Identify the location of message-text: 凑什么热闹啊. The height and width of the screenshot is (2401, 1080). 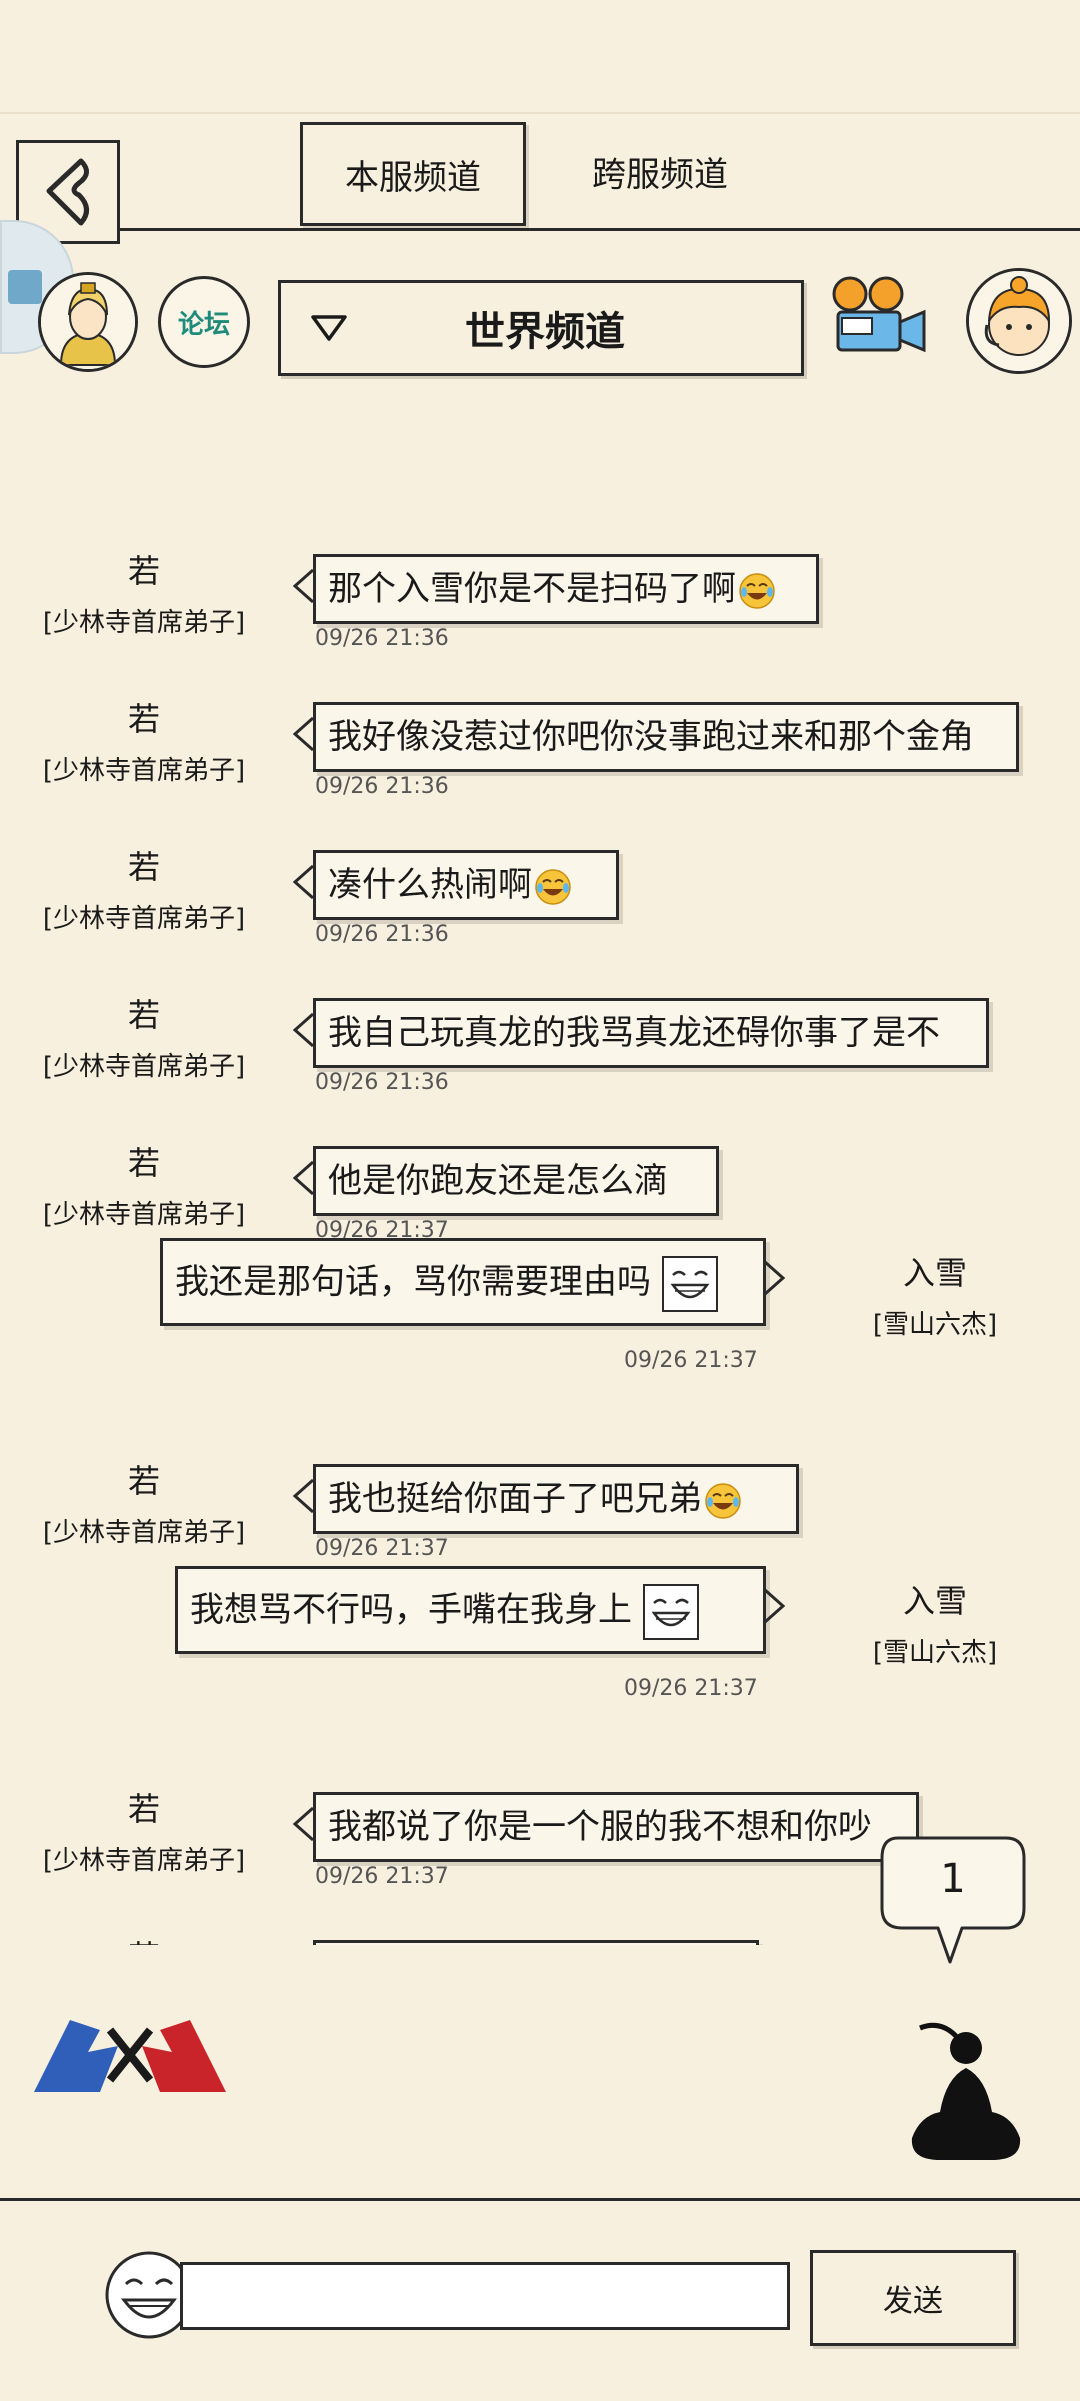
(430, 885).